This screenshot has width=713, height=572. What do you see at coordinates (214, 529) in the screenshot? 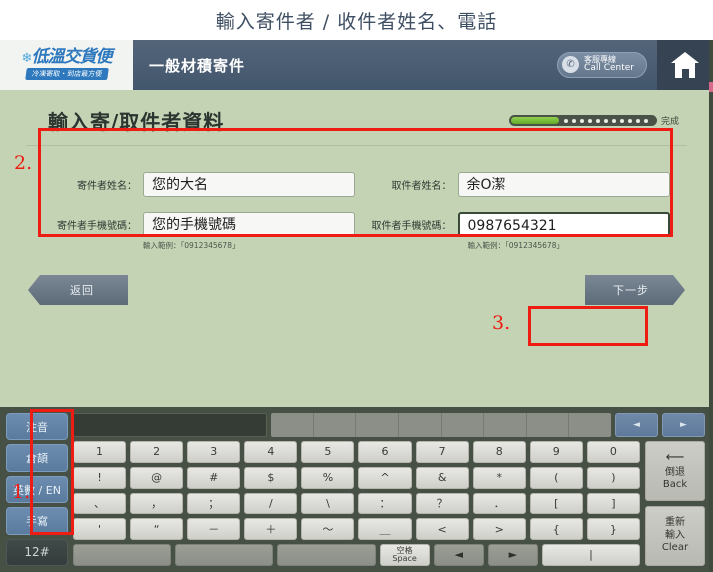
I see `key-minus: －` at bounding box center [214, 529].